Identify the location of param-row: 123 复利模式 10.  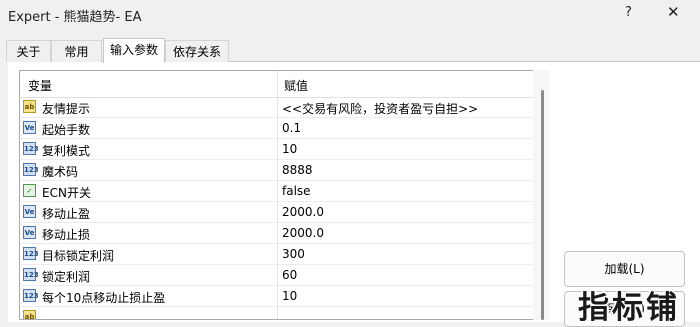
(277, 149).